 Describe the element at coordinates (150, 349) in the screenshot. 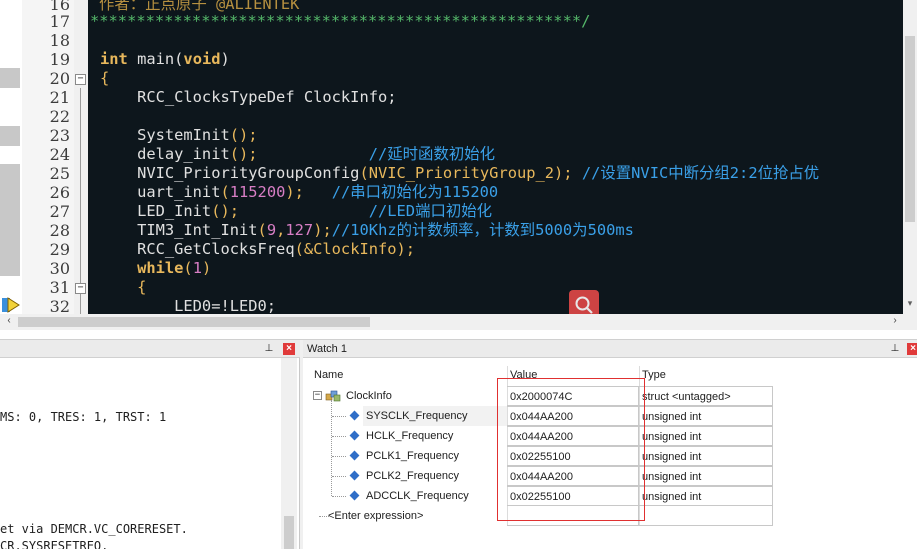

I see `panel-titlebar: ⊥ ×` at that location.